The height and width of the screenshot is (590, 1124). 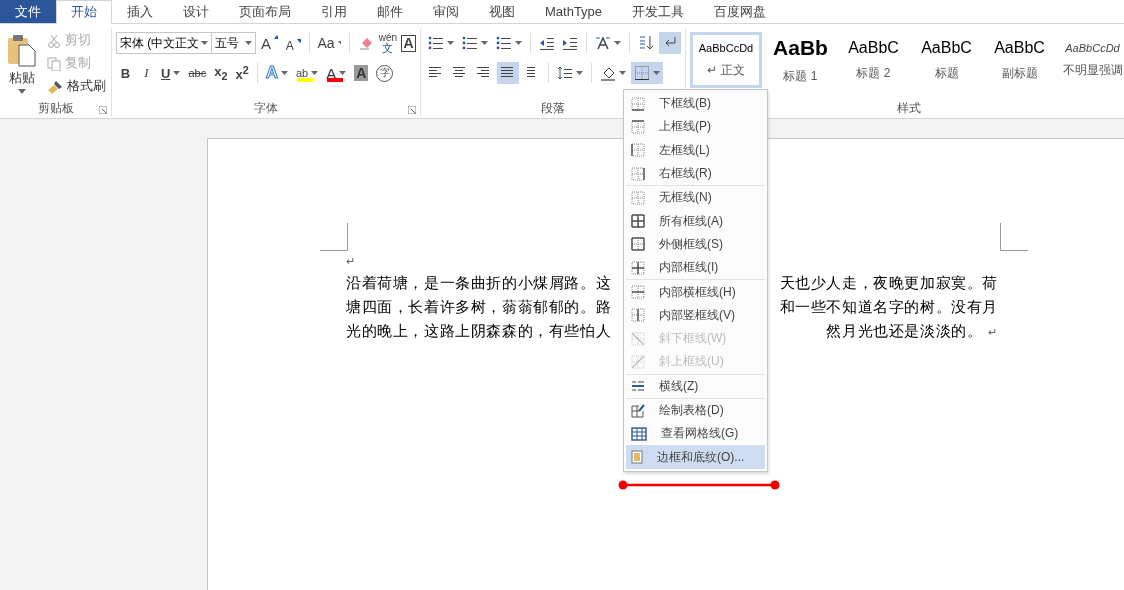 I want to click on brush-icon, so click(x=55, y=86).